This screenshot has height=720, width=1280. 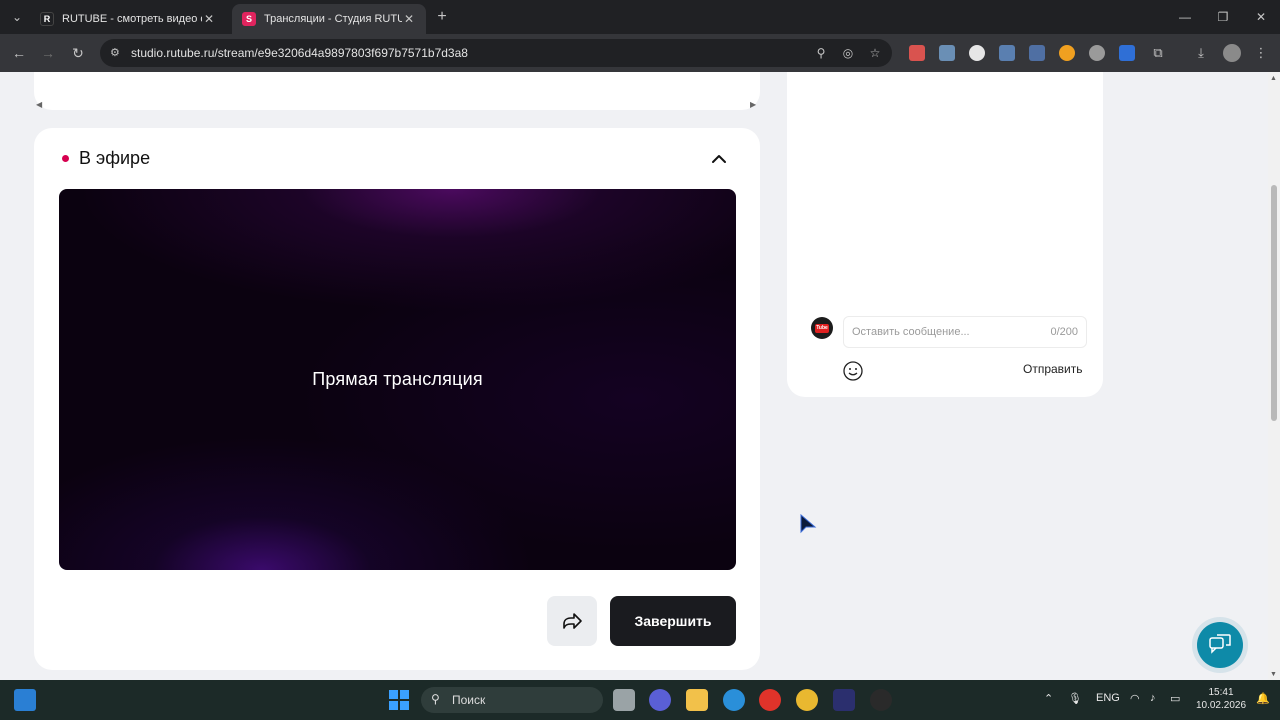 I want to click on emoji-icon, so click(x=853, y=371).